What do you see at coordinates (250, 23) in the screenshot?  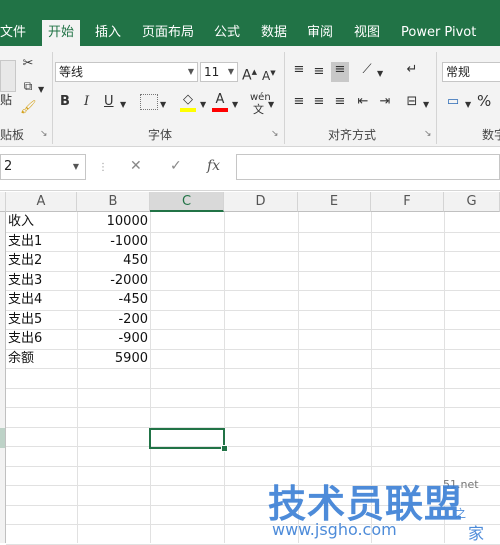 I see `ribbon-tab-bar: 文件 开始 插入 页面布局 公式 数据 审阅 视图 Power Pivot` at bounding box center [250, 23].